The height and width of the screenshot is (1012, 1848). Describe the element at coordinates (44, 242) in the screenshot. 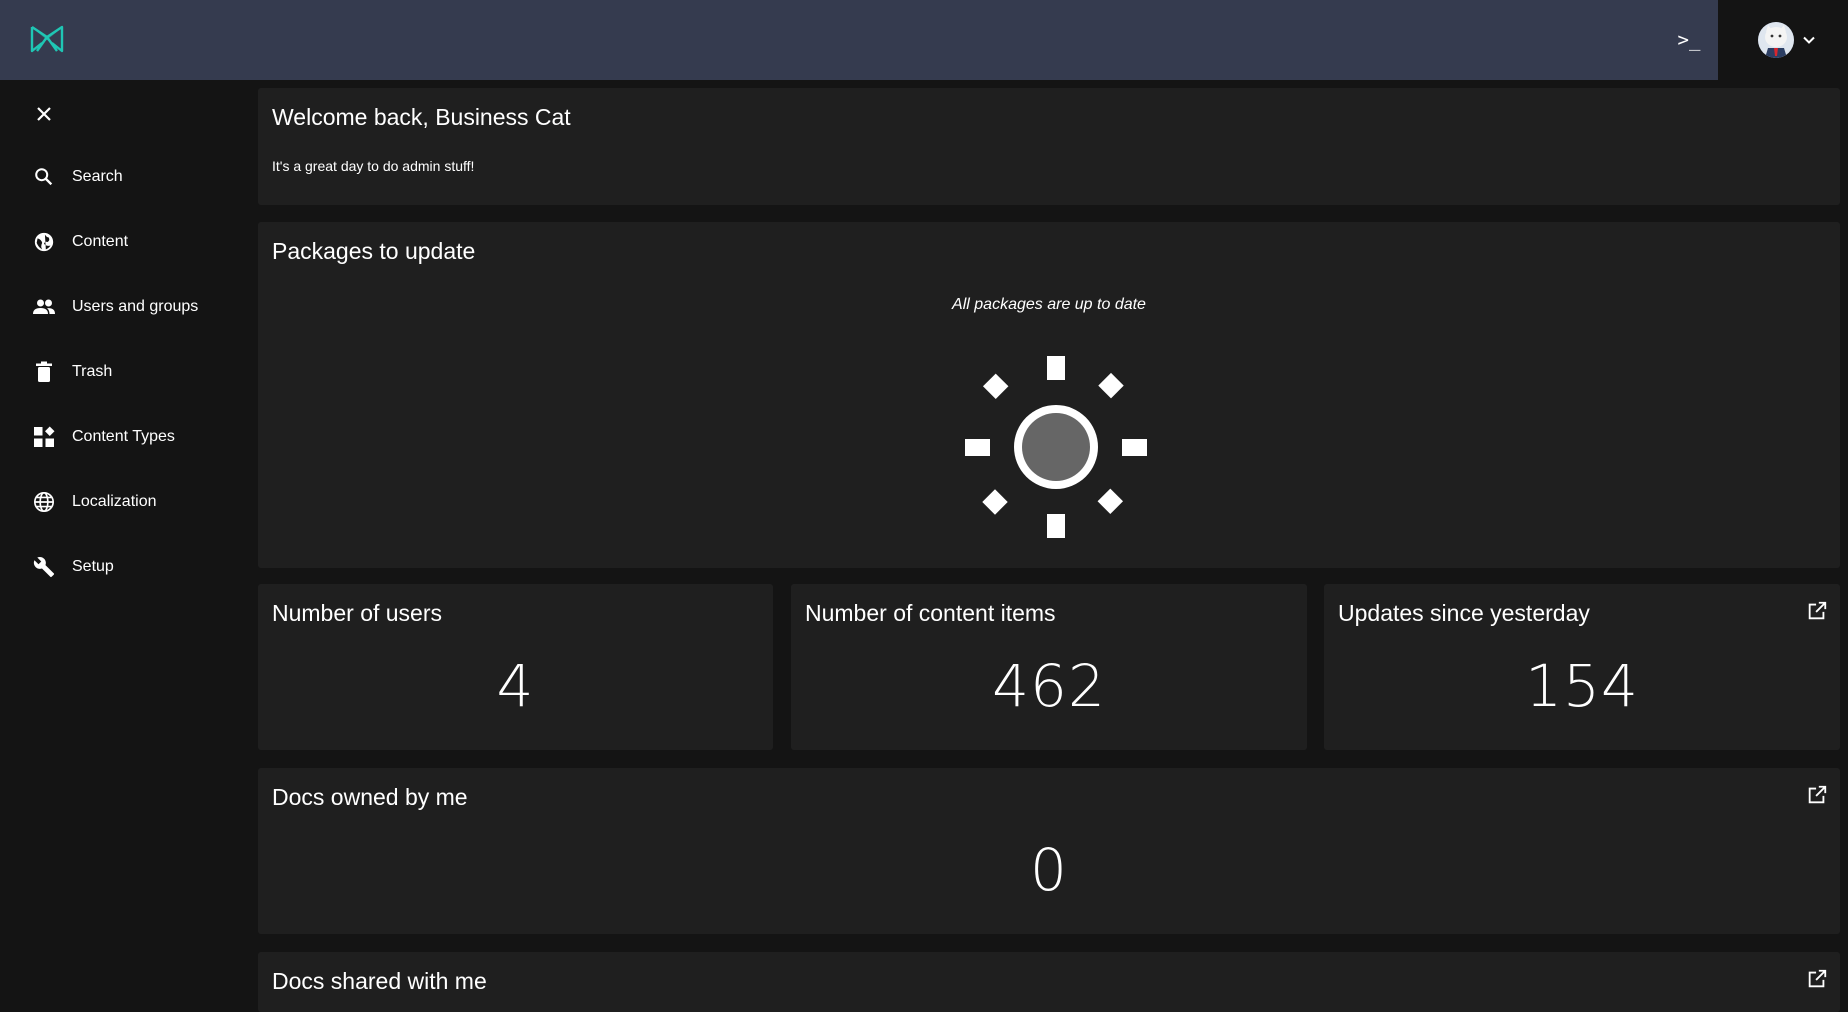

I see `globe-icon` at that location.